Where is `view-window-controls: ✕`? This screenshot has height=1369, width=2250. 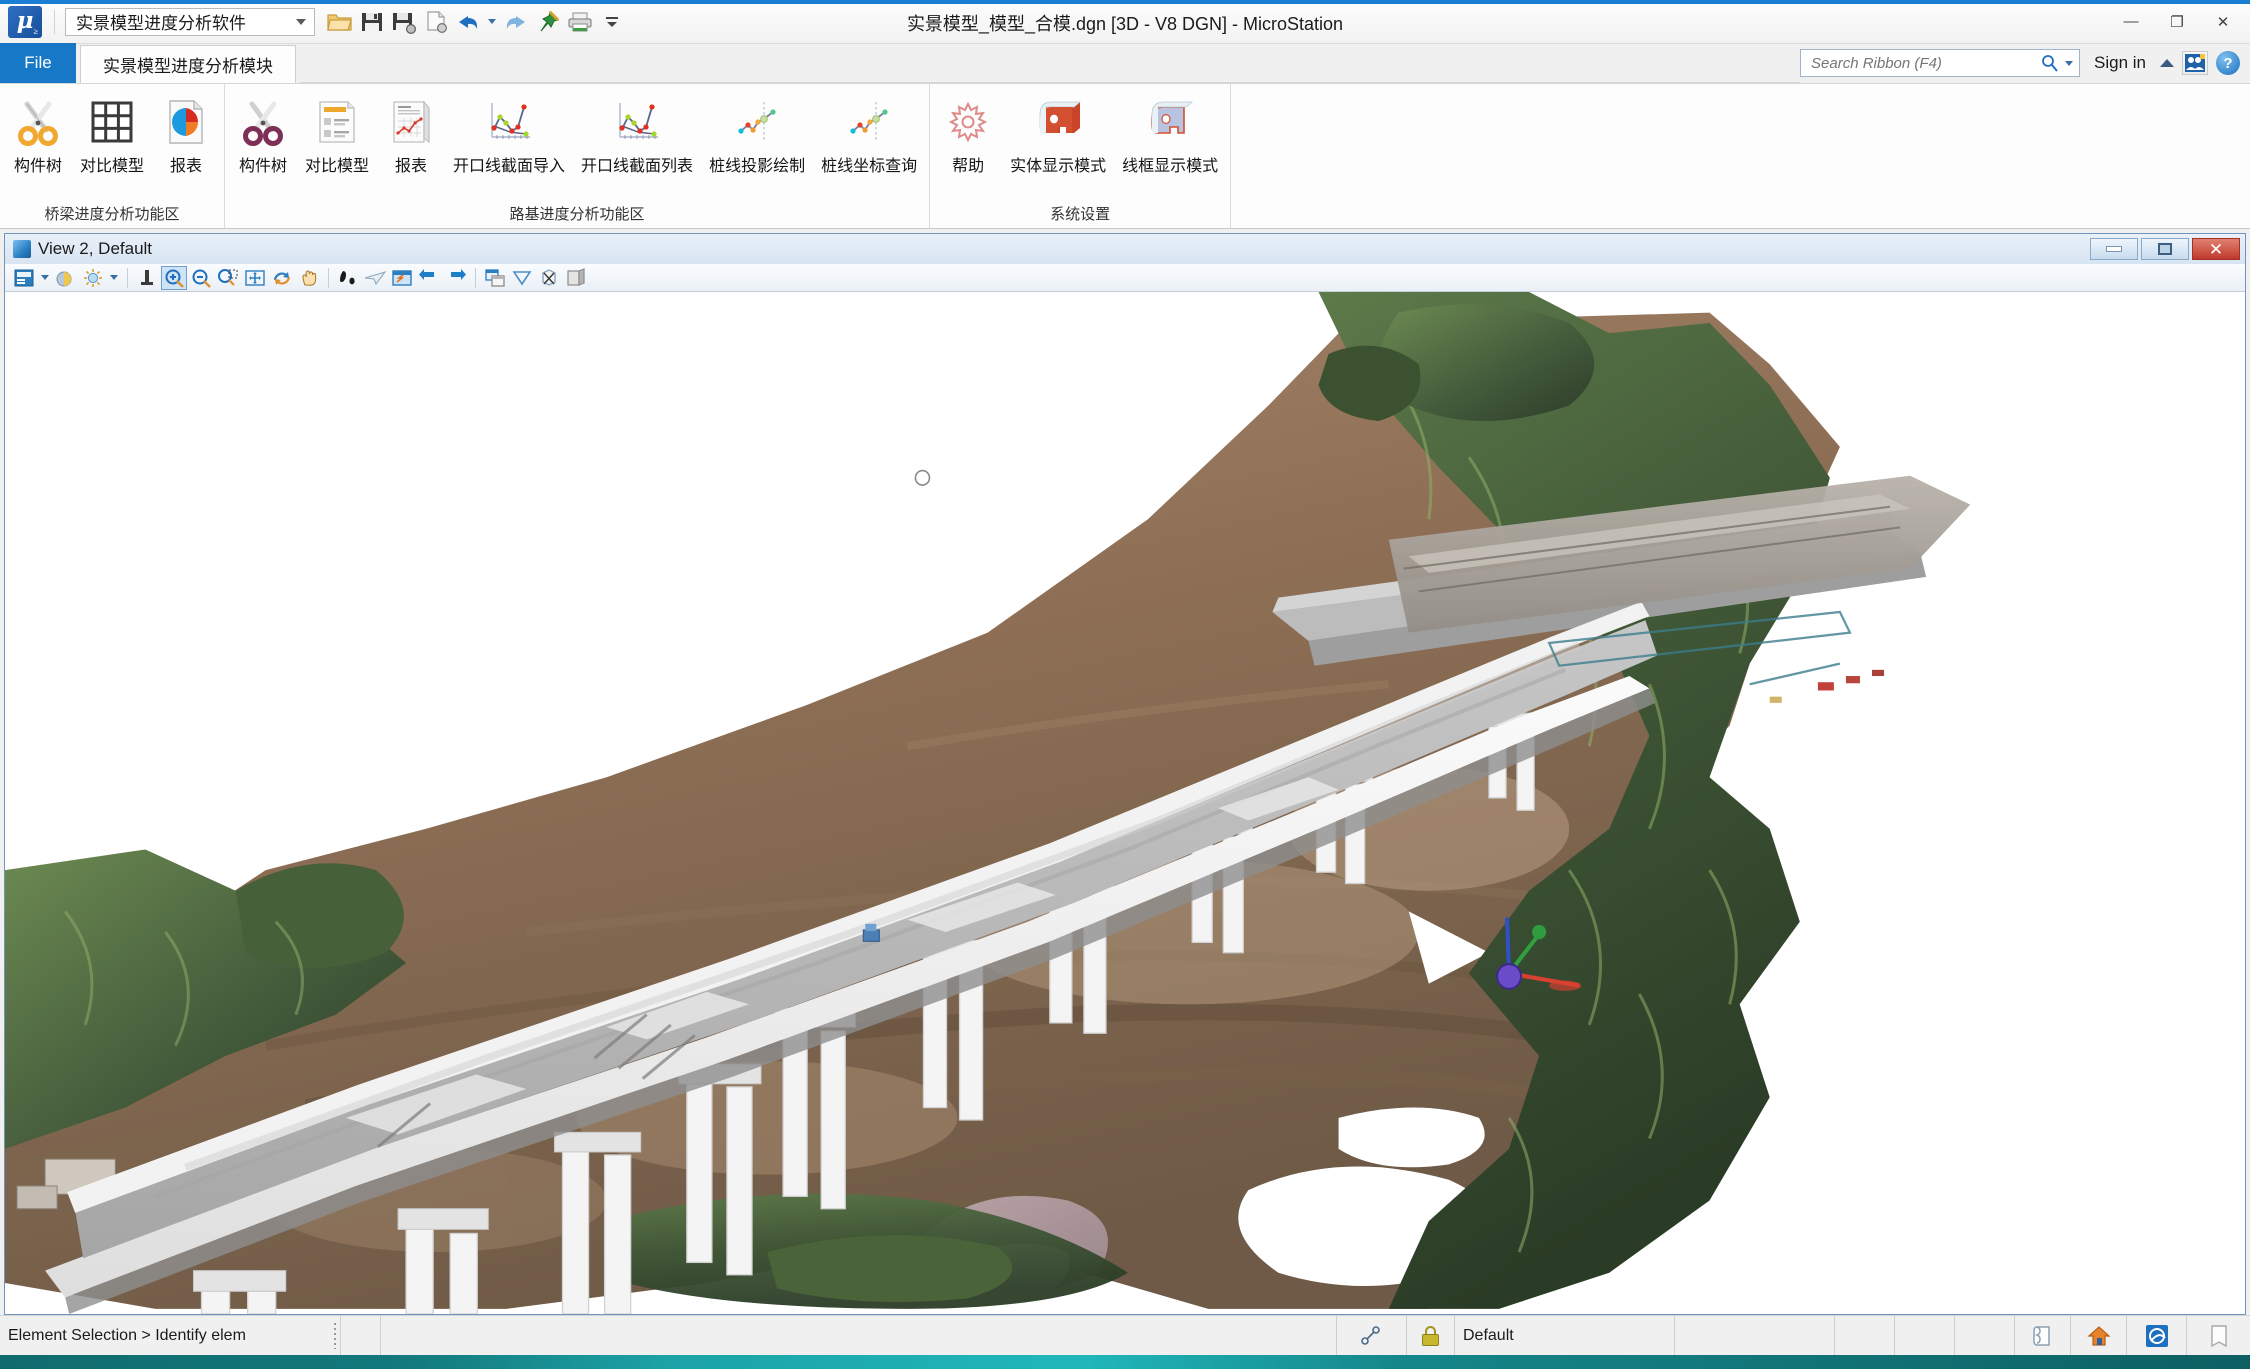 view-window-controls: ✕ is located at coordinates (2167, 249).